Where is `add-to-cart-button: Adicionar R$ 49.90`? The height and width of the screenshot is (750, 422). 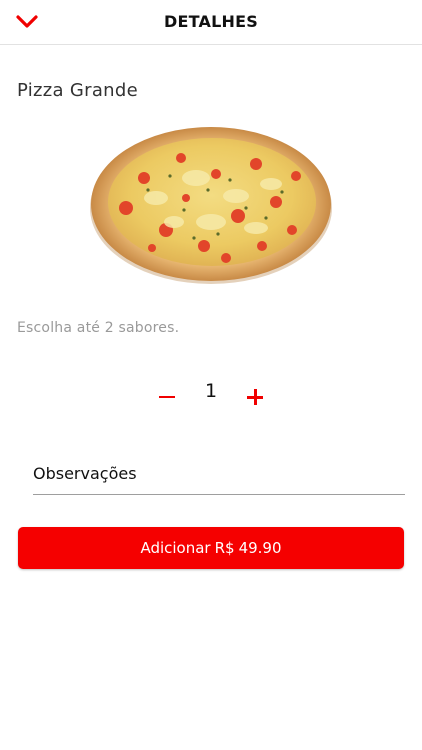 add-to-cart-button: Adicionar R$ 49.90 is located at coordinates (211, 548).